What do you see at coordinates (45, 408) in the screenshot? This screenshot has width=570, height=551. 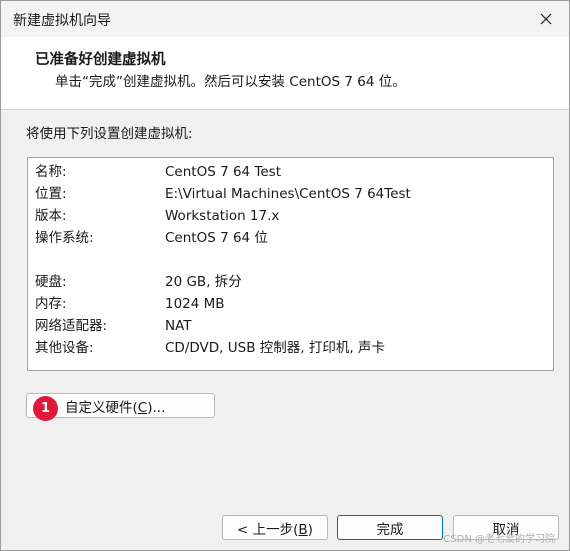 I see `step-badge: 1` at bounding box center [45, 408].